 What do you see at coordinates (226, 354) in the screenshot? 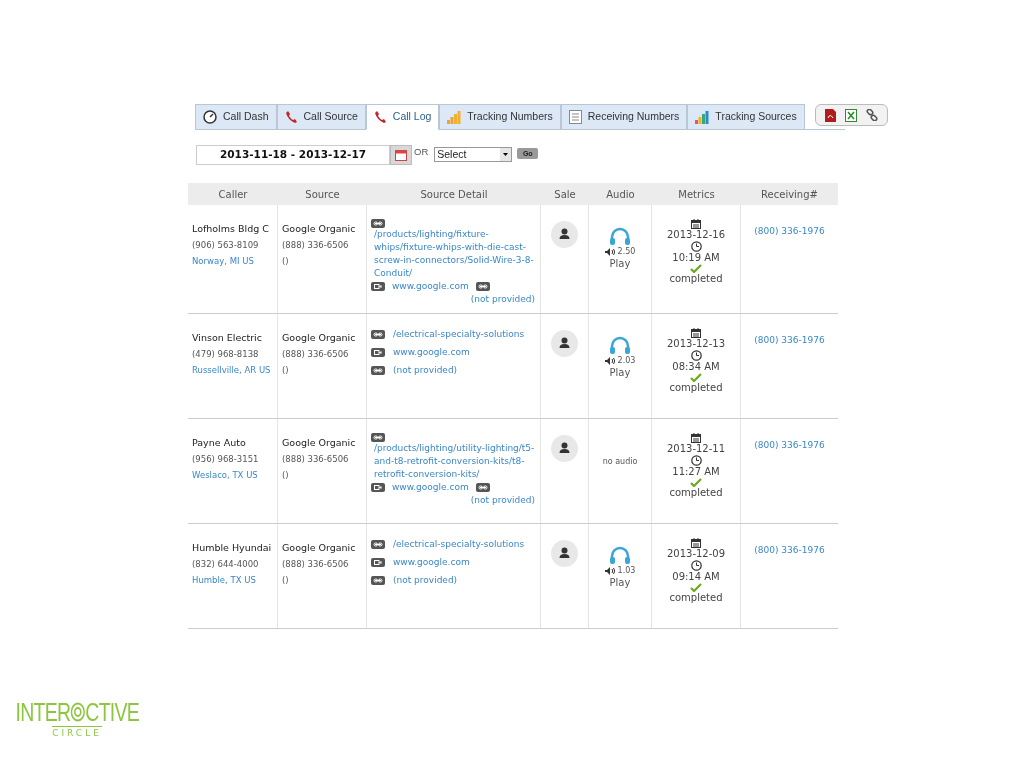
I see `caller-phone: (479) 968-8138` at bounding box center [226, 354].